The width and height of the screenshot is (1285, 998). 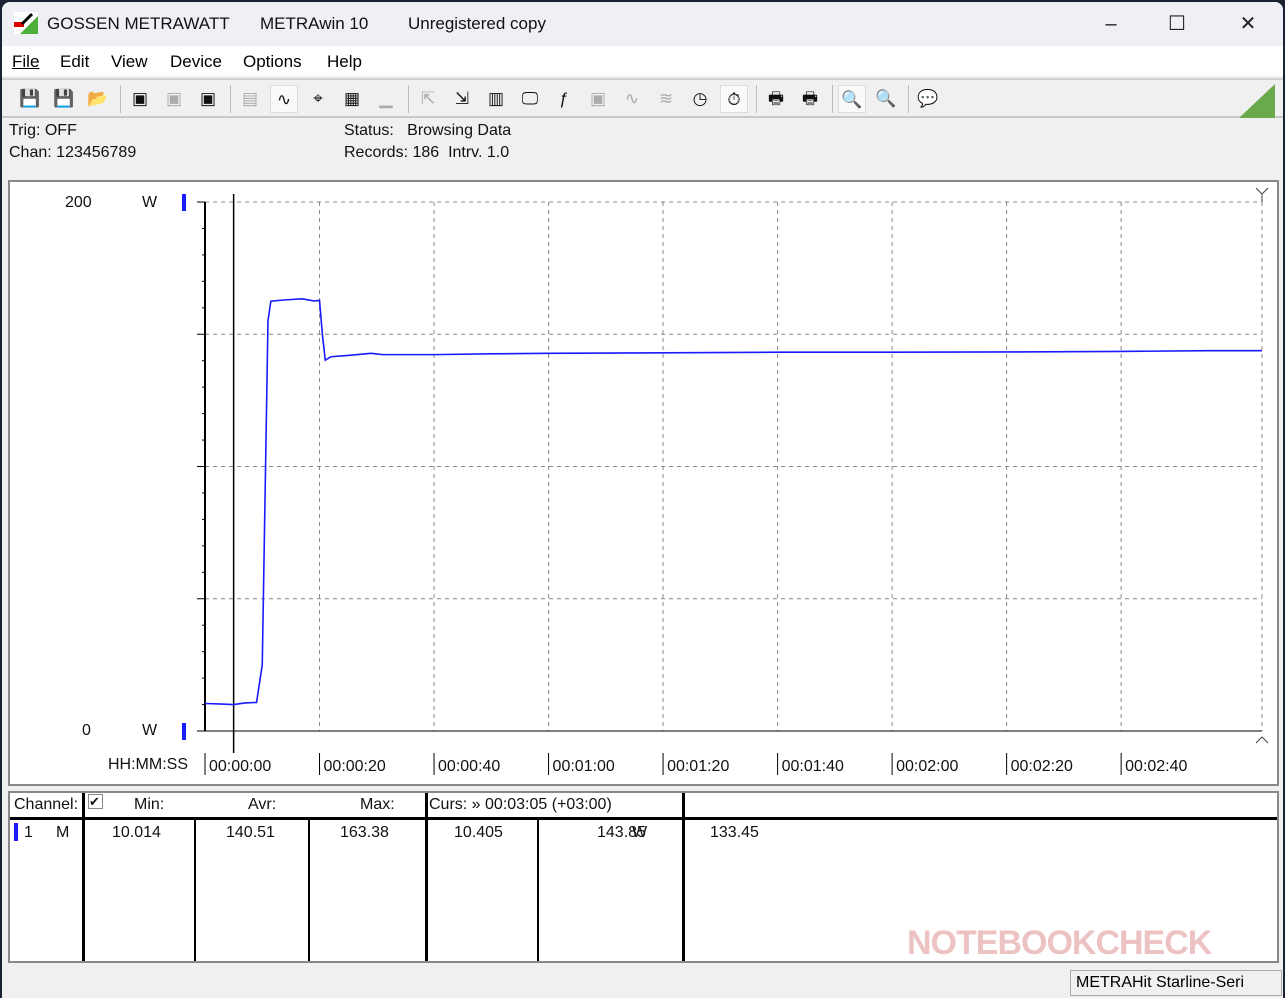 I want to click on display-icon: ▤, so click(x=250, y=99).